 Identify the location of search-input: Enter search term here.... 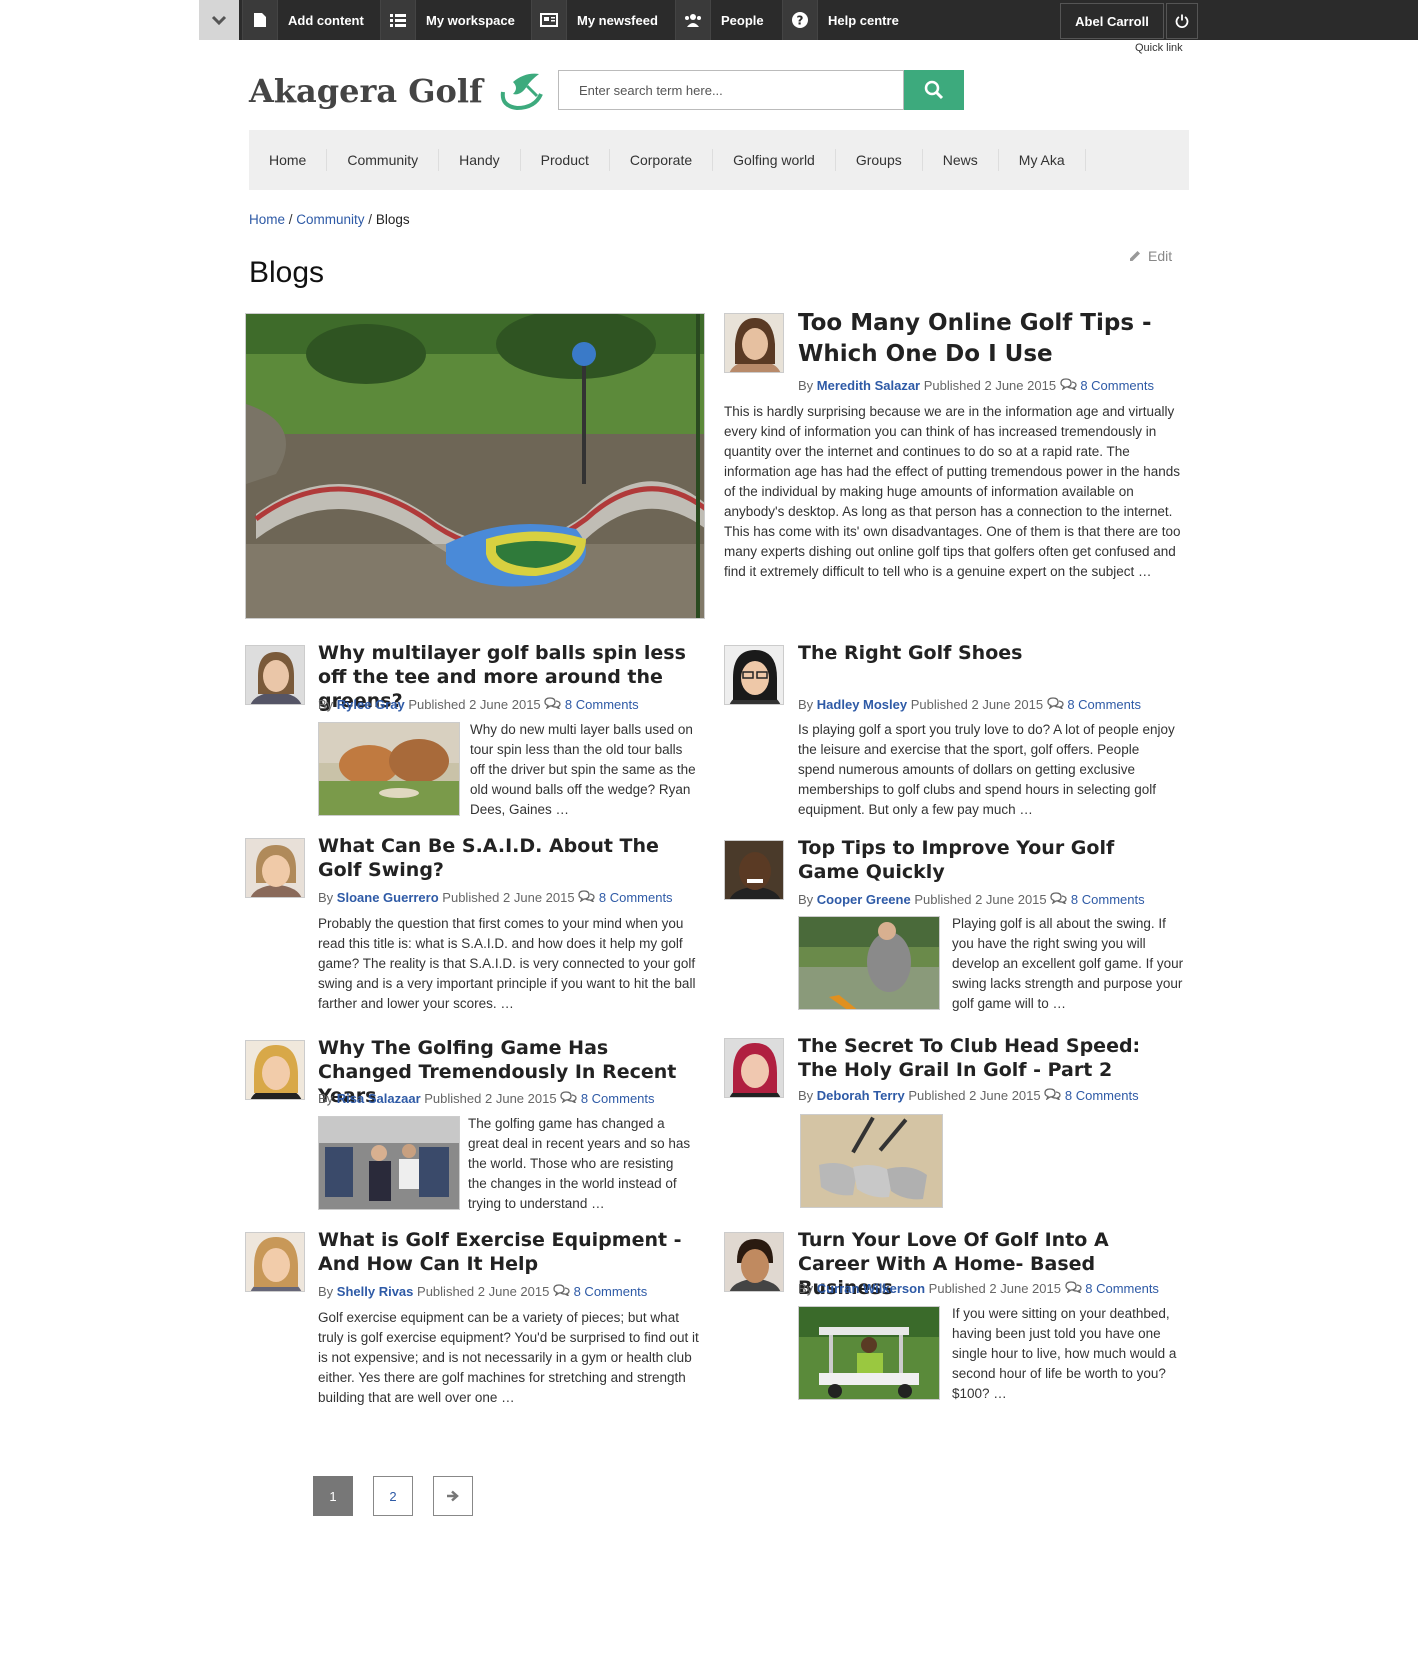
(731, 90).